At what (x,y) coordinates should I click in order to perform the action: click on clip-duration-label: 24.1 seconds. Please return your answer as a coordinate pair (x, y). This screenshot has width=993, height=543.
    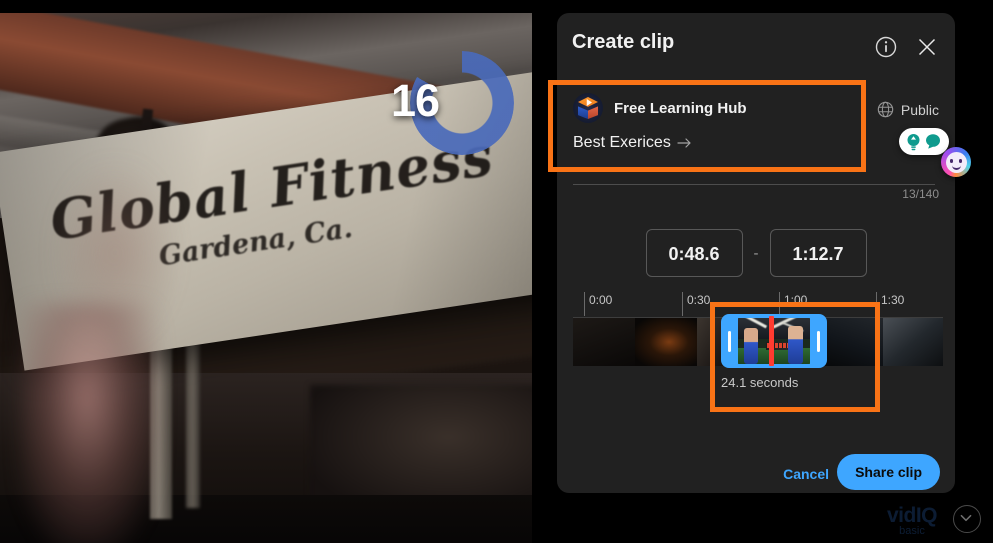
    Looking at the image, I should click on (760, 382).